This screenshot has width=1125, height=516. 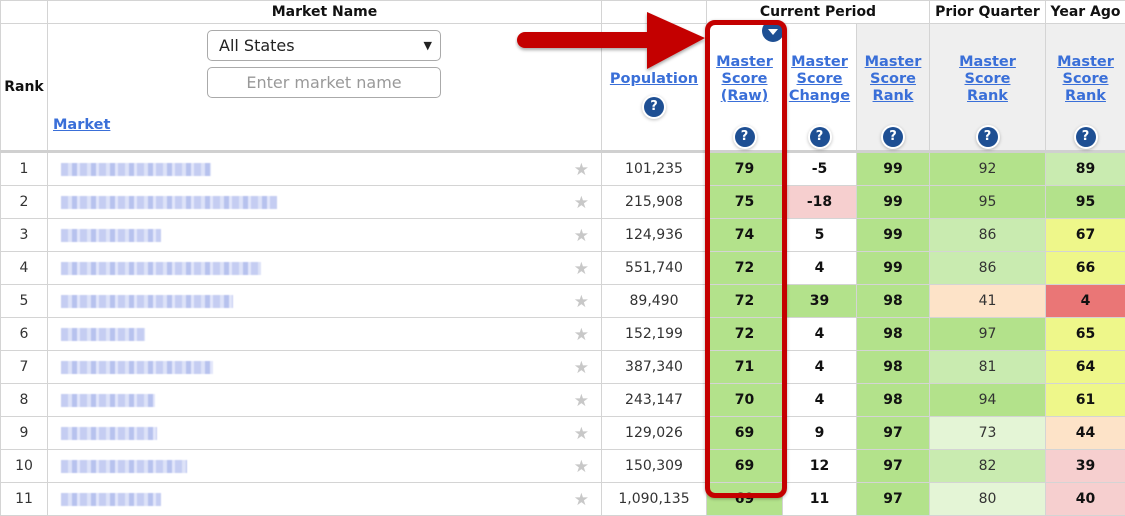 What do you see at coordinates (654, 301) in the screenshot?
I see `population-cell: 89,490` at bounding box center [654, 301].